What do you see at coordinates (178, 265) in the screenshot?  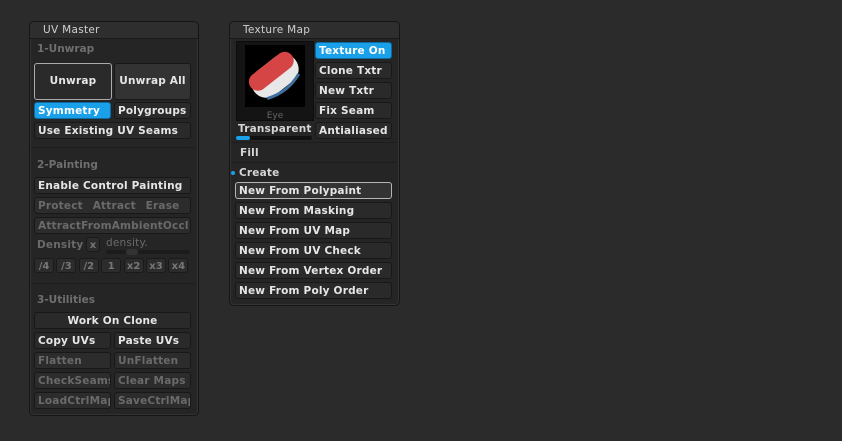 I see `density-multiplier-button: x4` at bounding box center [178, 265].